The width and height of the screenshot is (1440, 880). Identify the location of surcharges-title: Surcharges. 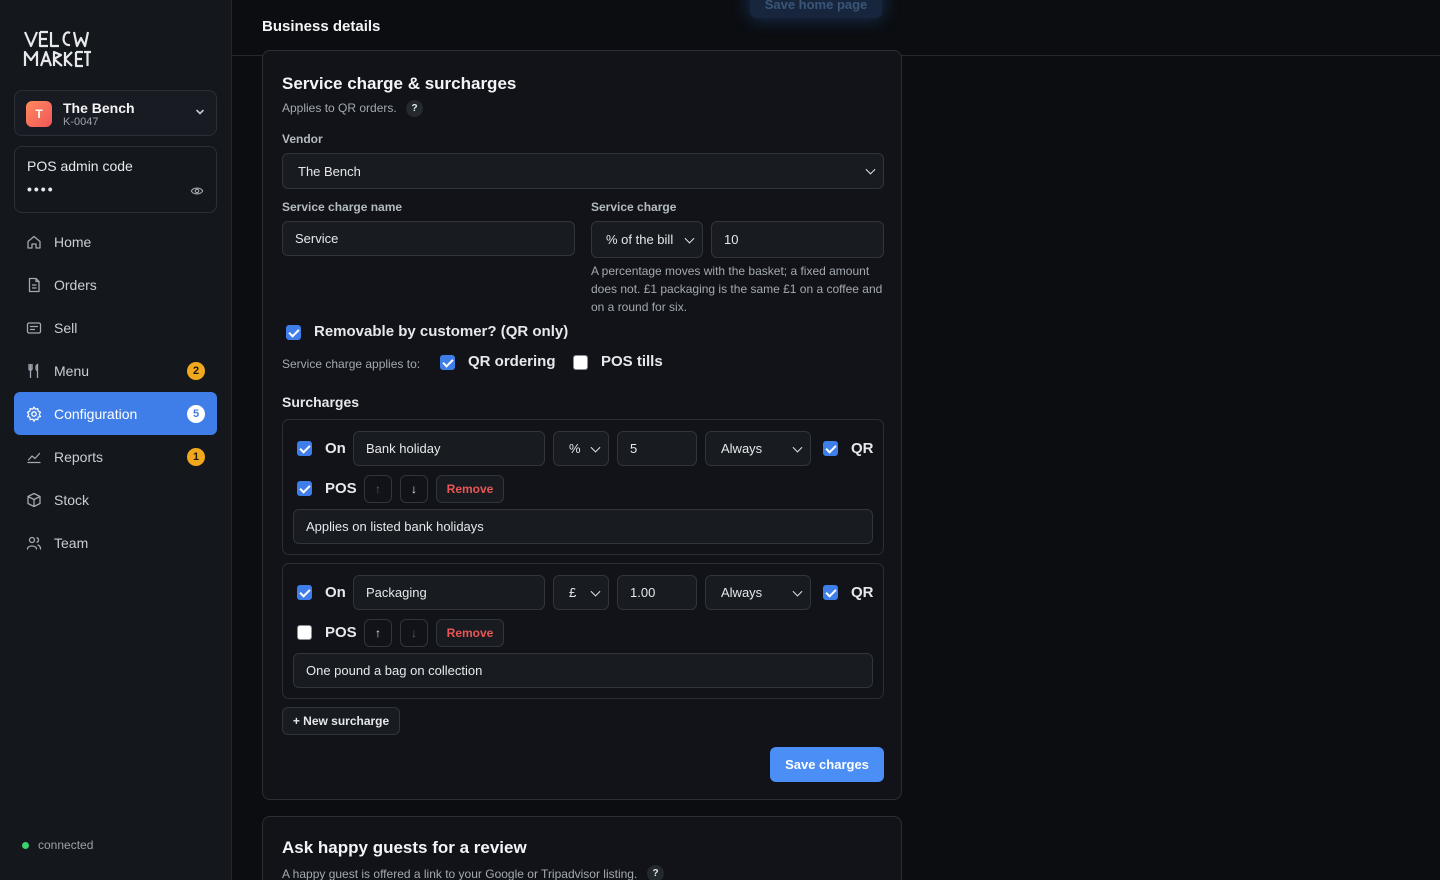
(321, 402).